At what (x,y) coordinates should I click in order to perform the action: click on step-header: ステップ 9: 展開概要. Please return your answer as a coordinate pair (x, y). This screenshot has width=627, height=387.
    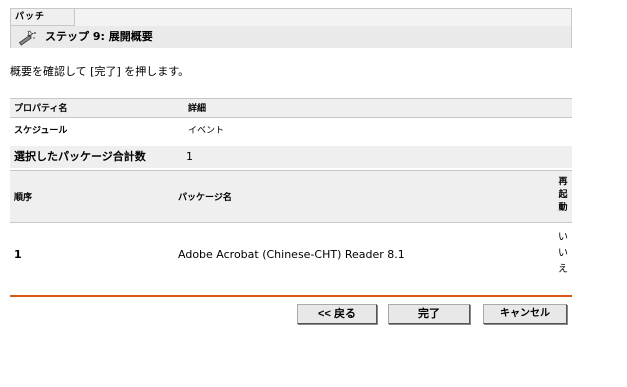
    Looking at the image, I should click on (291, 37).